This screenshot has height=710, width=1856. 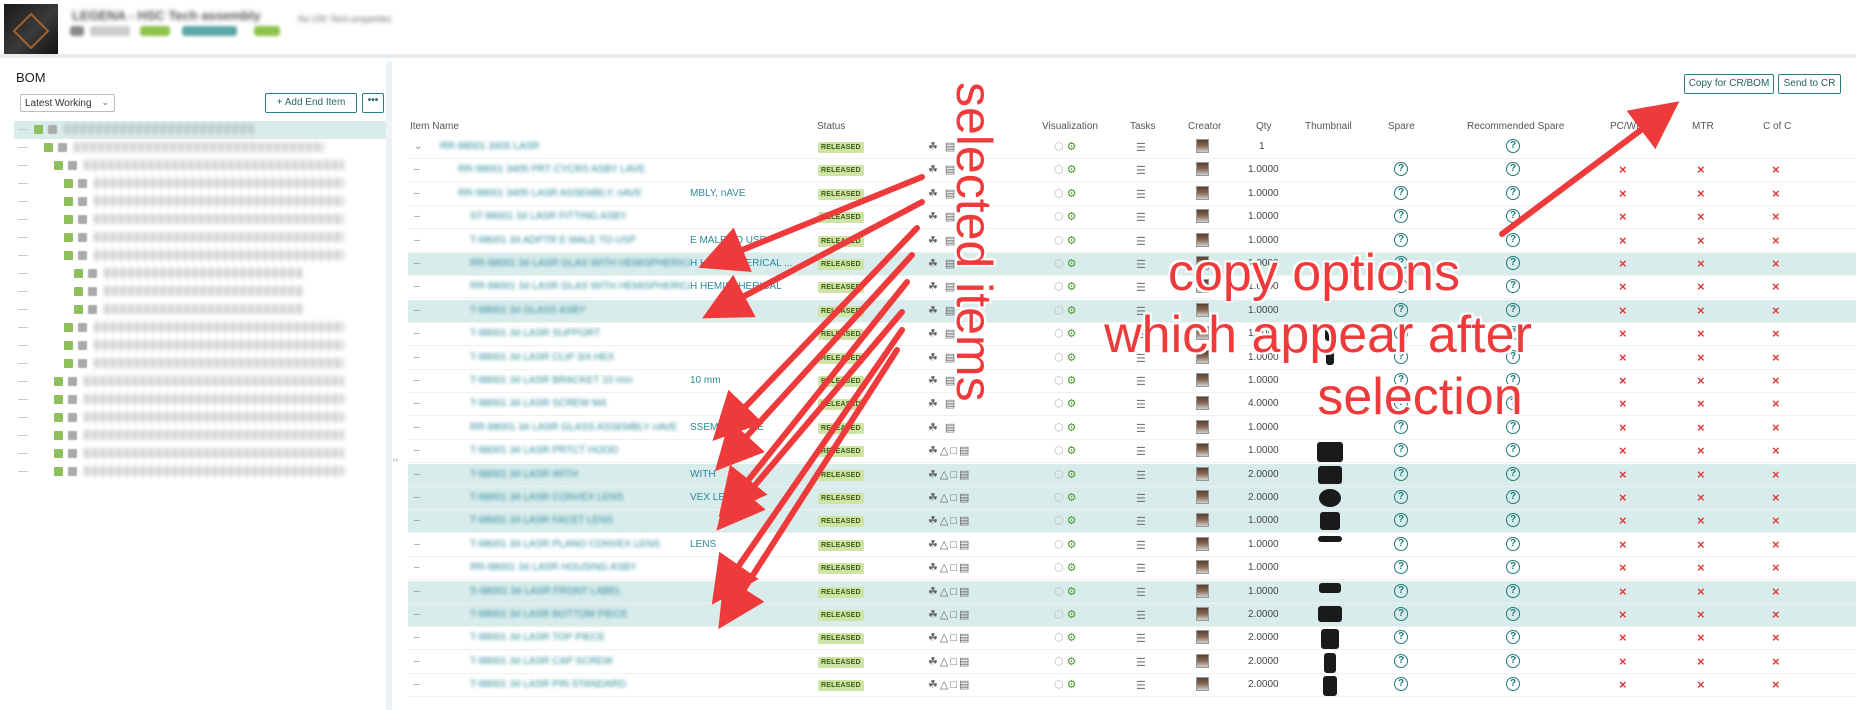 I want to click on item-name-link: RR-98001 3405 LASR, so click(x=590, y=146).